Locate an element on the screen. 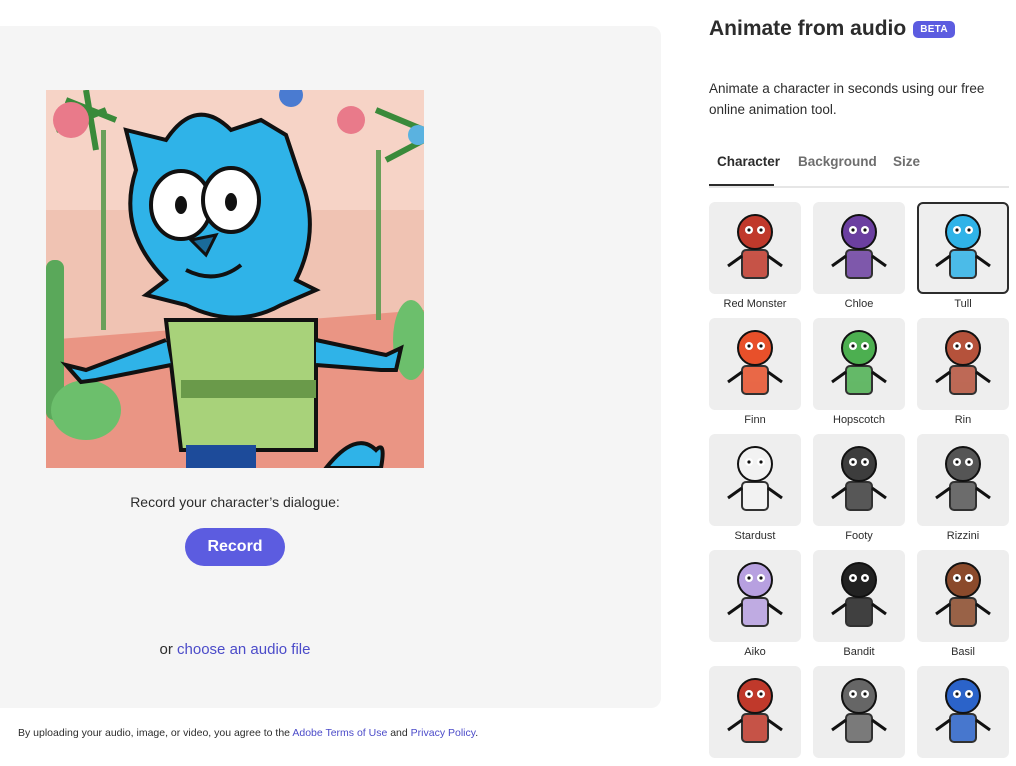  page-title: Animate from audio is located at coordinates (808, 28).